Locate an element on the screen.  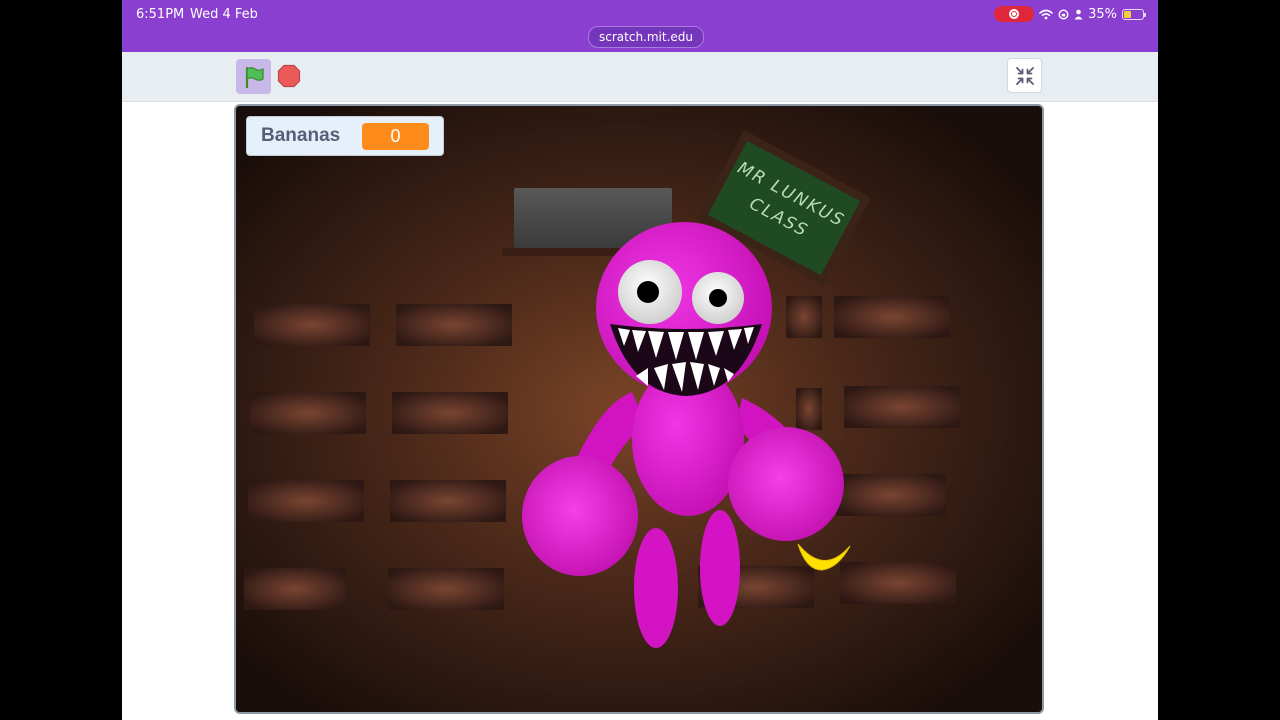
stage-toolbar is located at coordinates (640, 77).